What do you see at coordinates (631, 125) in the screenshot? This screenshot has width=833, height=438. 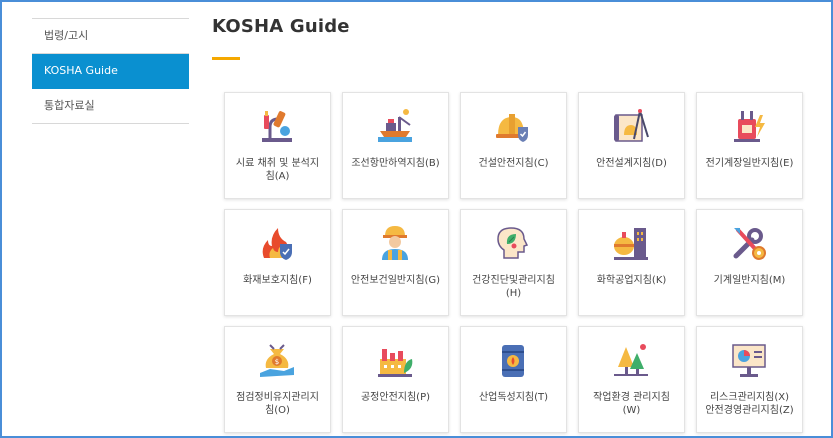 I see `blueprint-compass-icon` at bounding box center [631, 125].